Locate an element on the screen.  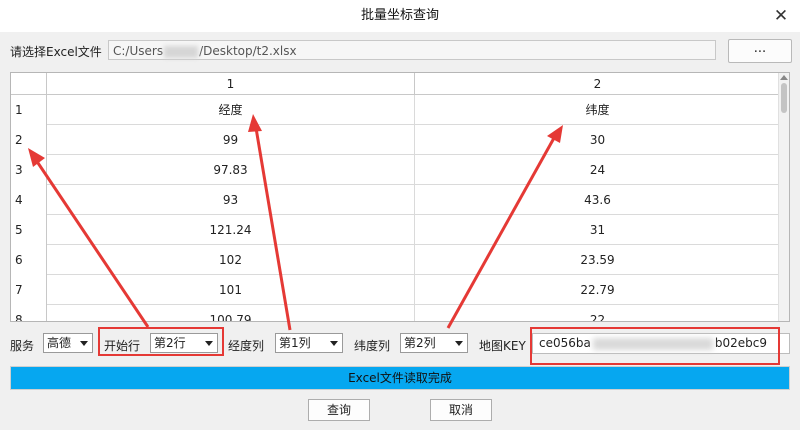
table-cell: 纬度 is located at coordinates (598, 110).